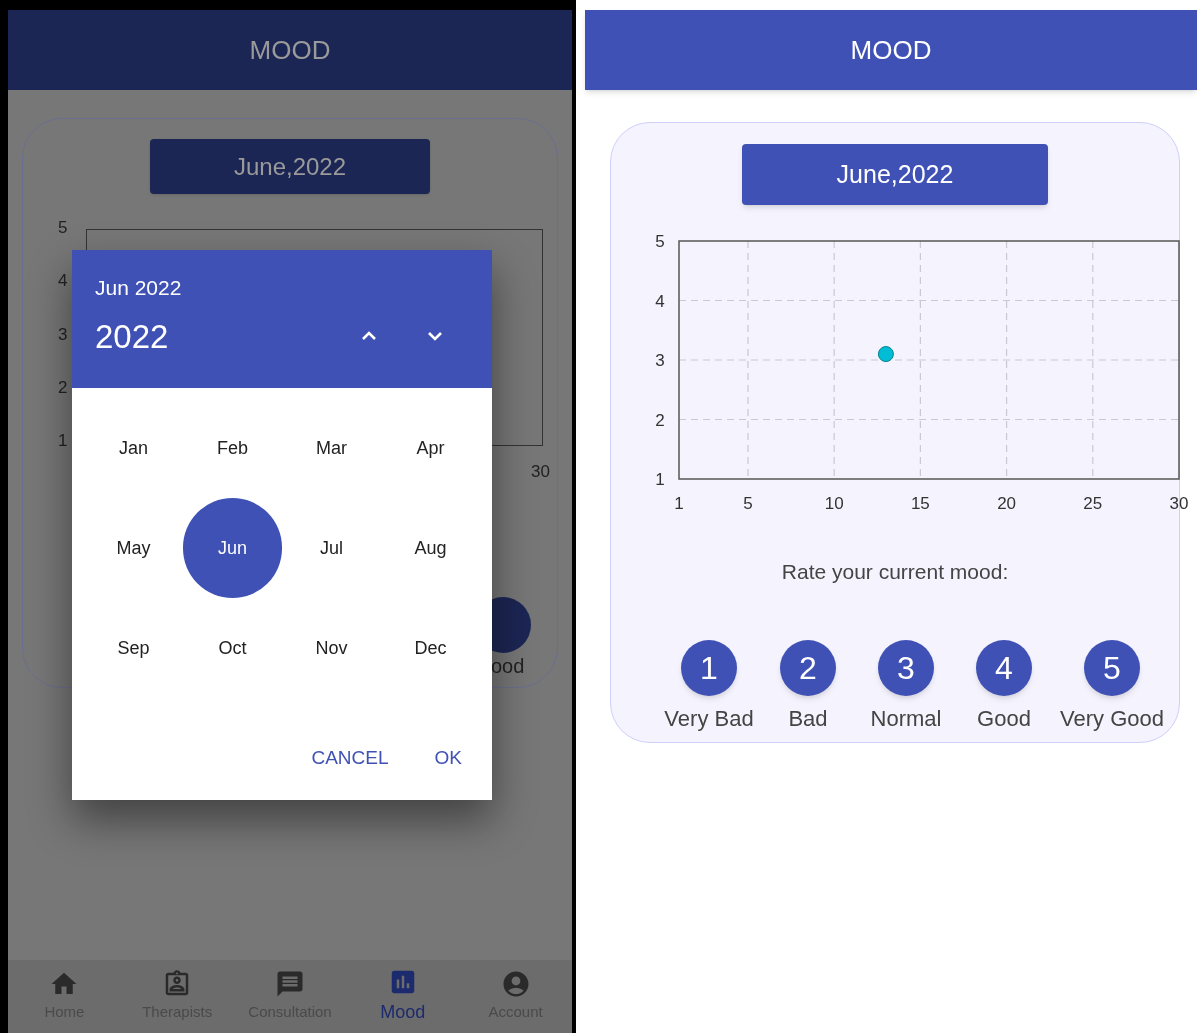 The height and width of the screenshot is (1033, 1197). What do you see at coordinates (132, 336) in the screenshot?
I see `year-label: 2022` at bounding box center [132, 336].